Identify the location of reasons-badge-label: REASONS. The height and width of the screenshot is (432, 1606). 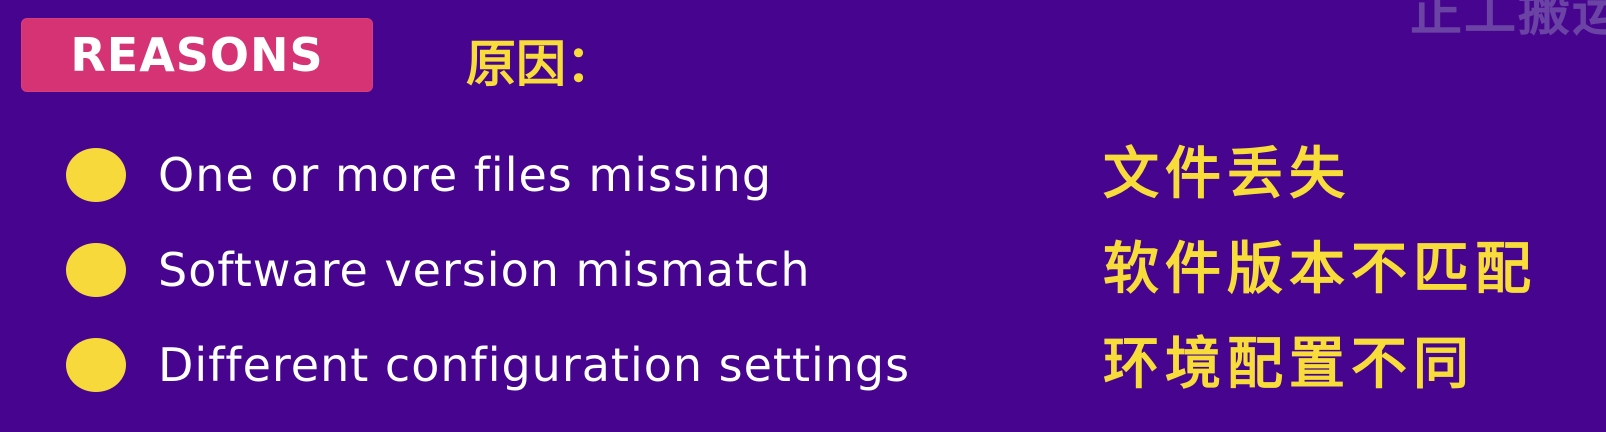
(197, 55).